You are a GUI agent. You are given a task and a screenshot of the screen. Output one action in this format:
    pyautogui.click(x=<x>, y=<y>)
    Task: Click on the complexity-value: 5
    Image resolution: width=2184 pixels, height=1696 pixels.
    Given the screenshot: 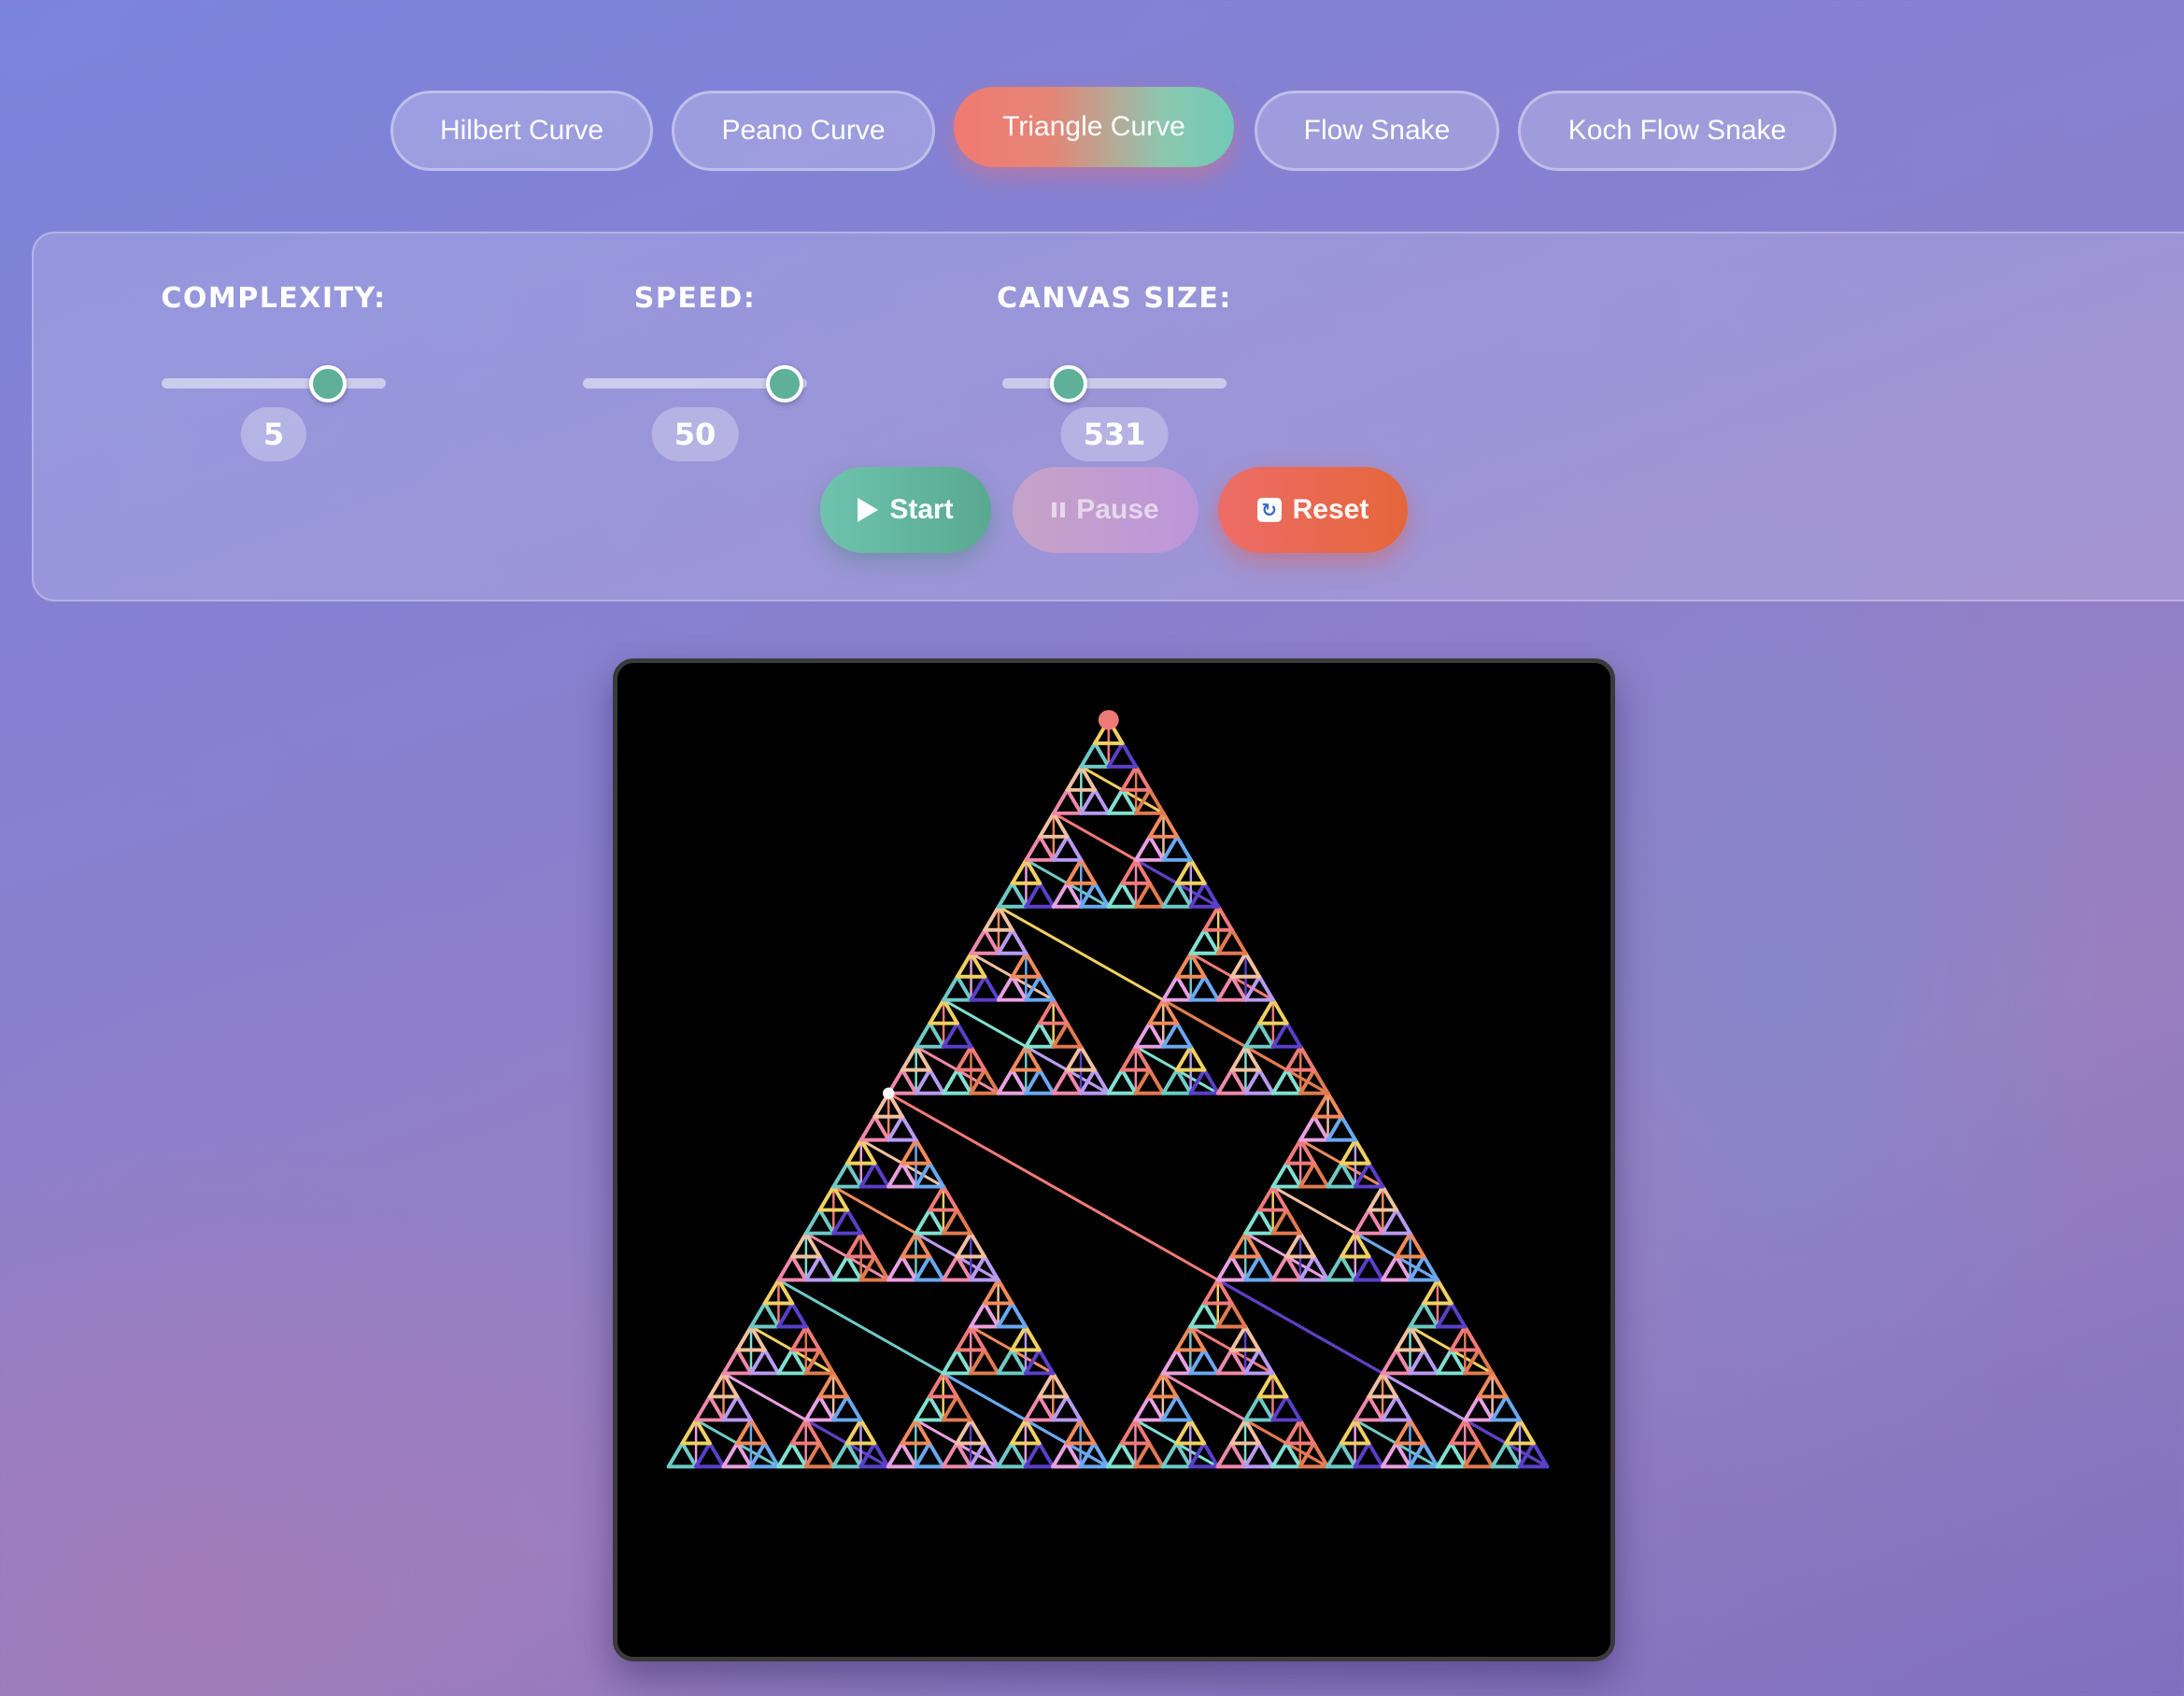 What is the action you would take?
    pyautogui.click(x=273, y=434)
    